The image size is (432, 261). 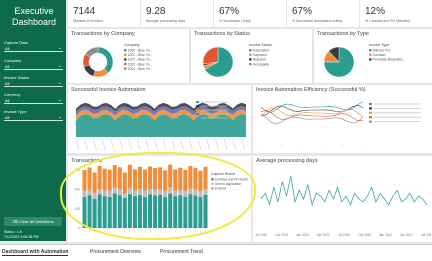 I want to click on legend-label: Automated, so click(x=261, y=51).